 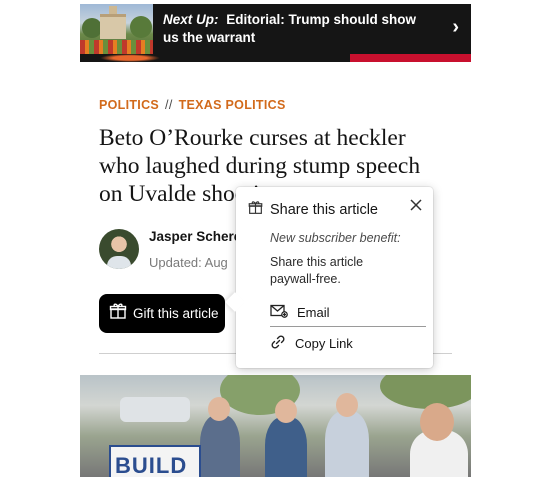 I want to click on updated-timestamp: Updated: Aug, so click(x=188, y=262).